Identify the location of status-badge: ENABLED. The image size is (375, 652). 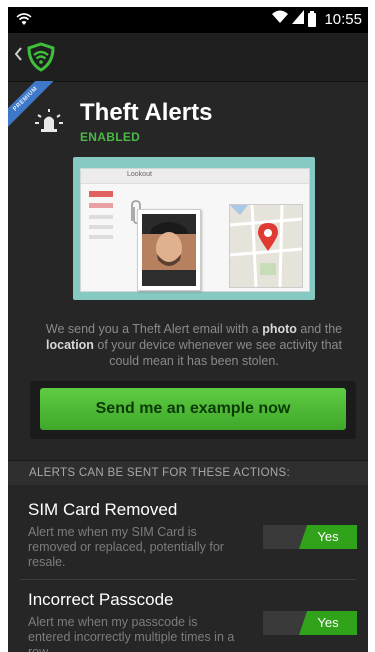
(110, 137).